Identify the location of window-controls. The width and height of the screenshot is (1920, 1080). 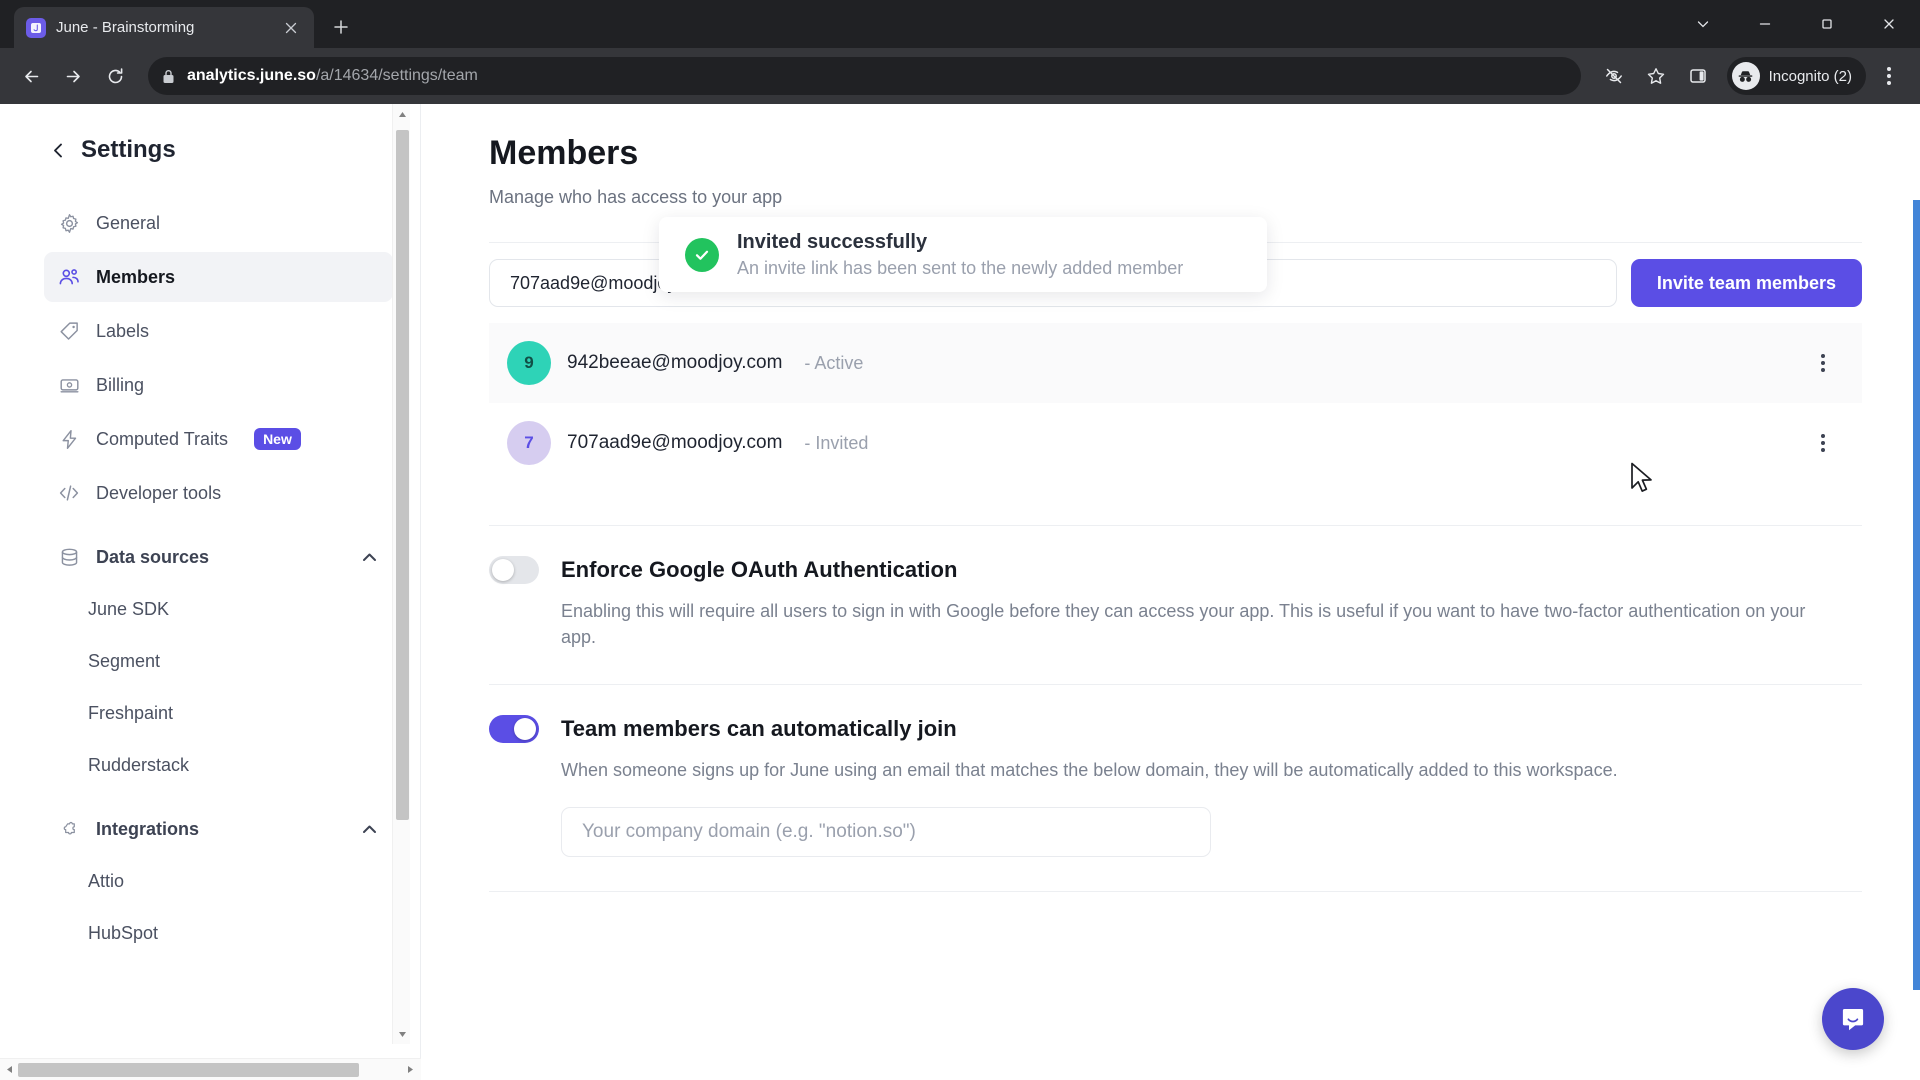
(1796, 24).